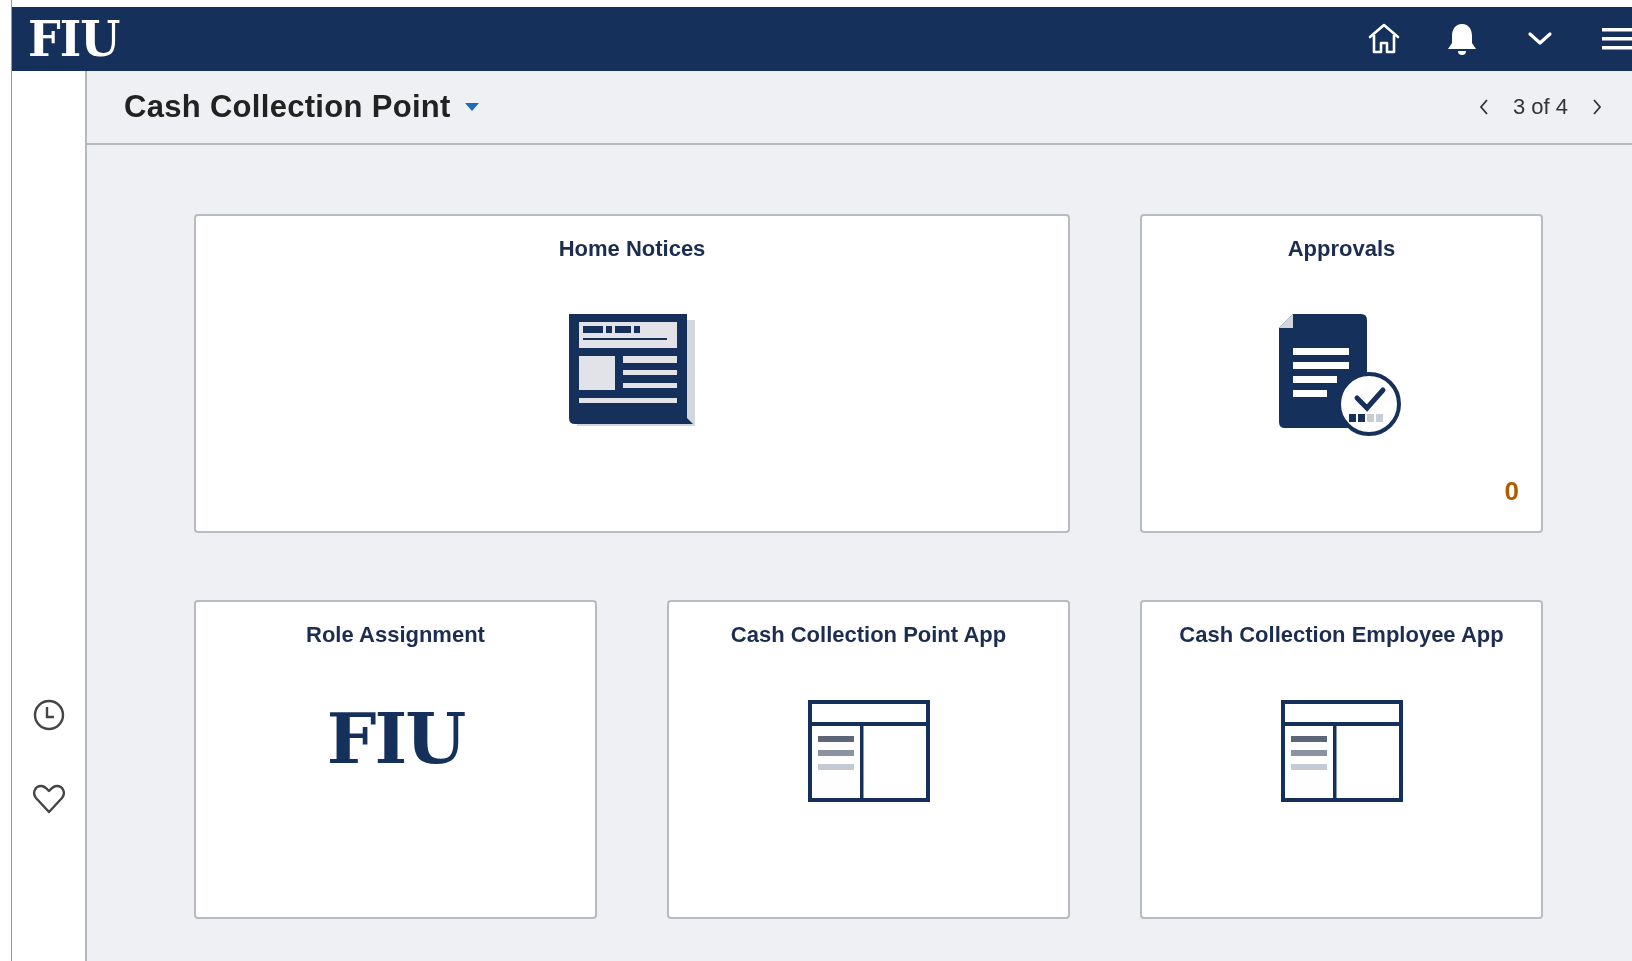  What do you see at coordinates (48, 799) in the screenshot?
I see `heart-icon` at bounding box center [48, 799].